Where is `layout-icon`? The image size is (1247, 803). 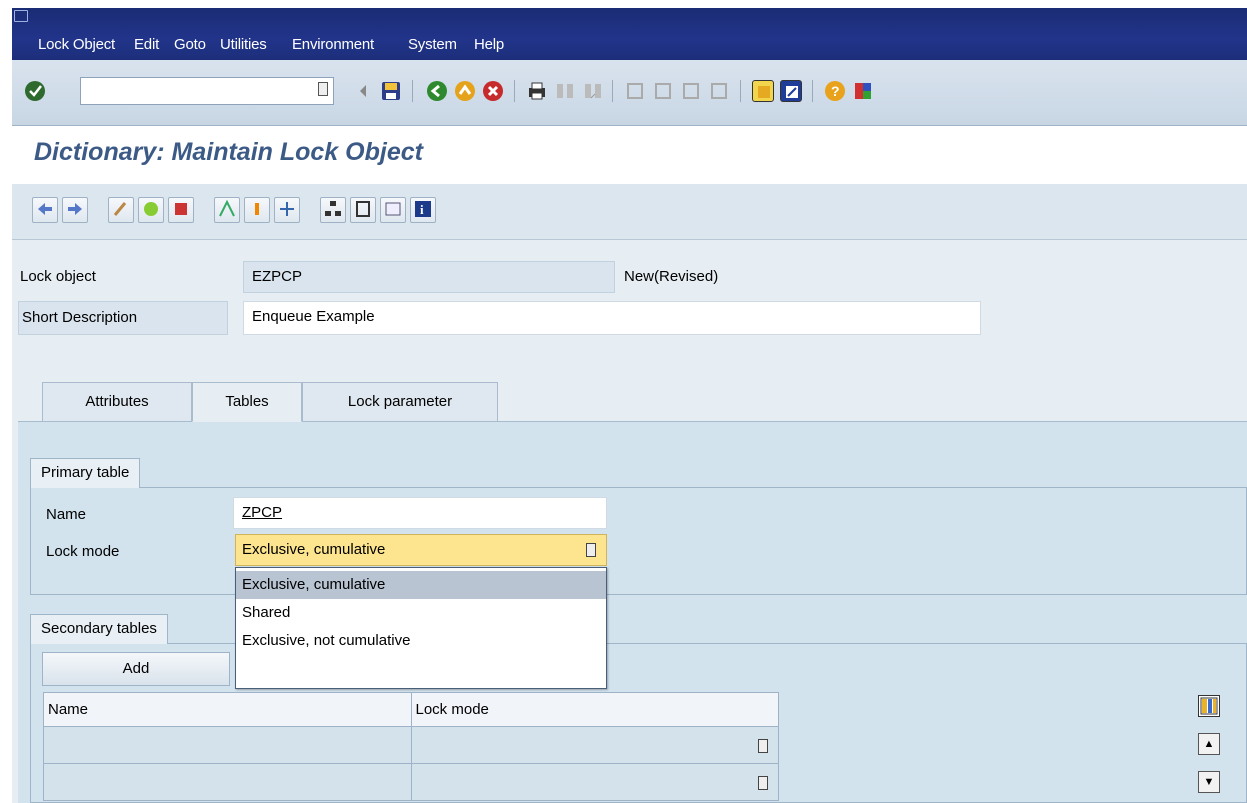
layout-icon is located at coordinates (863, 91).